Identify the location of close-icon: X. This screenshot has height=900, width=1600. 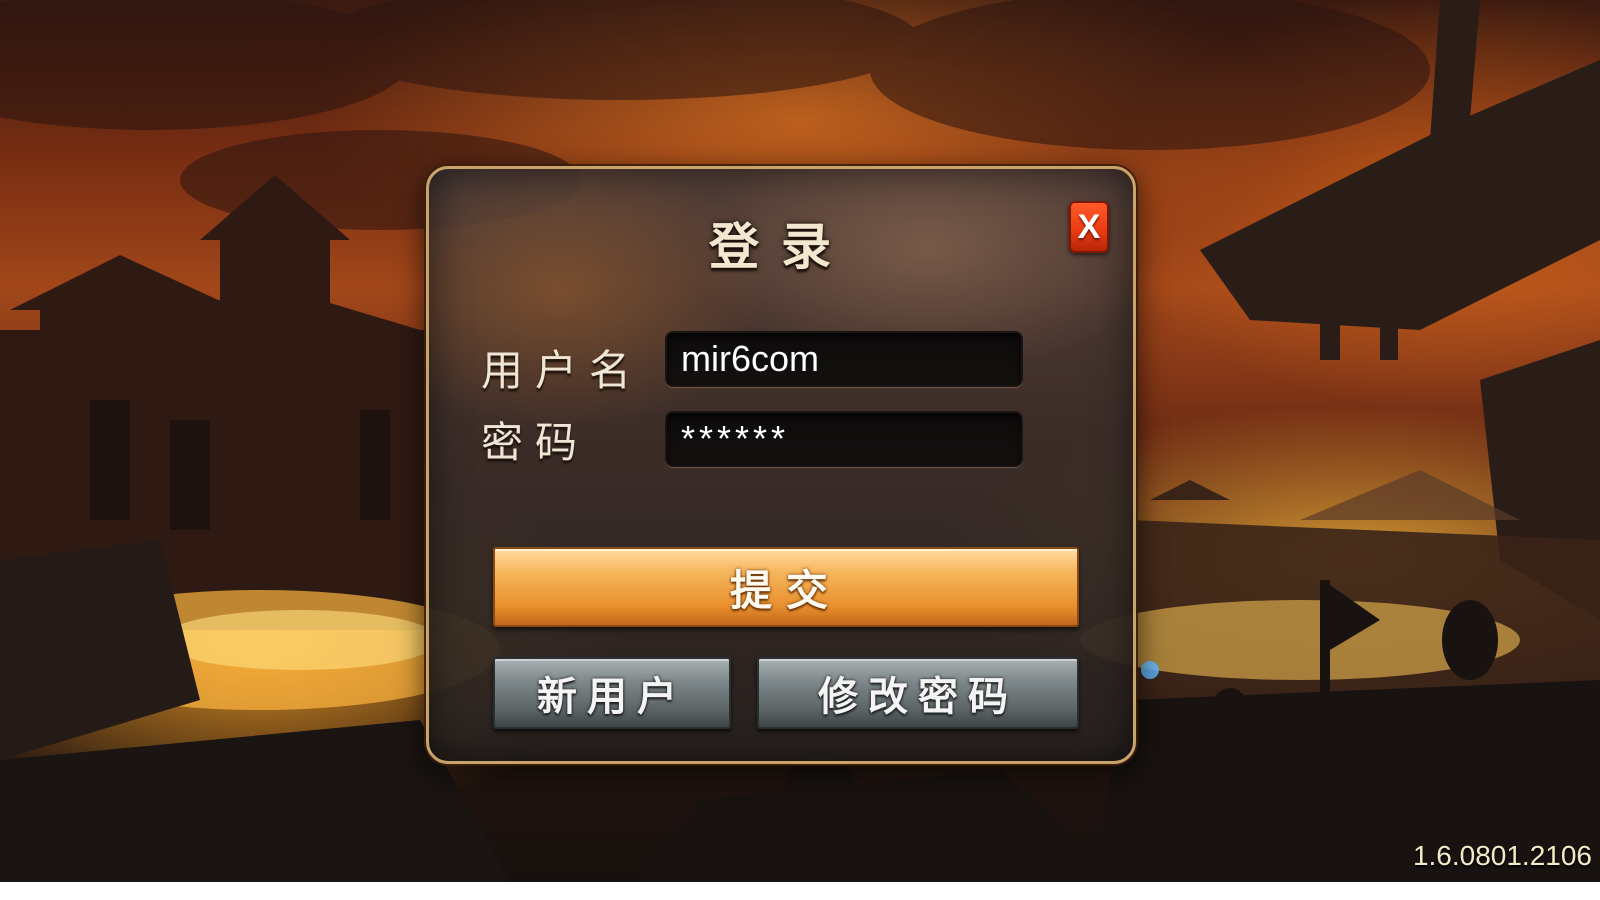
(1089, 226).